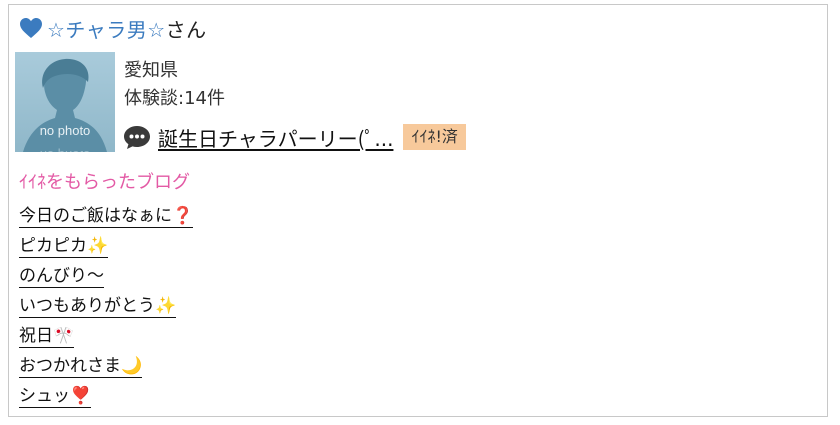 Image resolution: width=840 pixels, height=425 pixels. What do you see at coordinates (98, 307) in the screenshot?
I see `blog-link: いつもありがとう✨` at bounding box center [98, 307].